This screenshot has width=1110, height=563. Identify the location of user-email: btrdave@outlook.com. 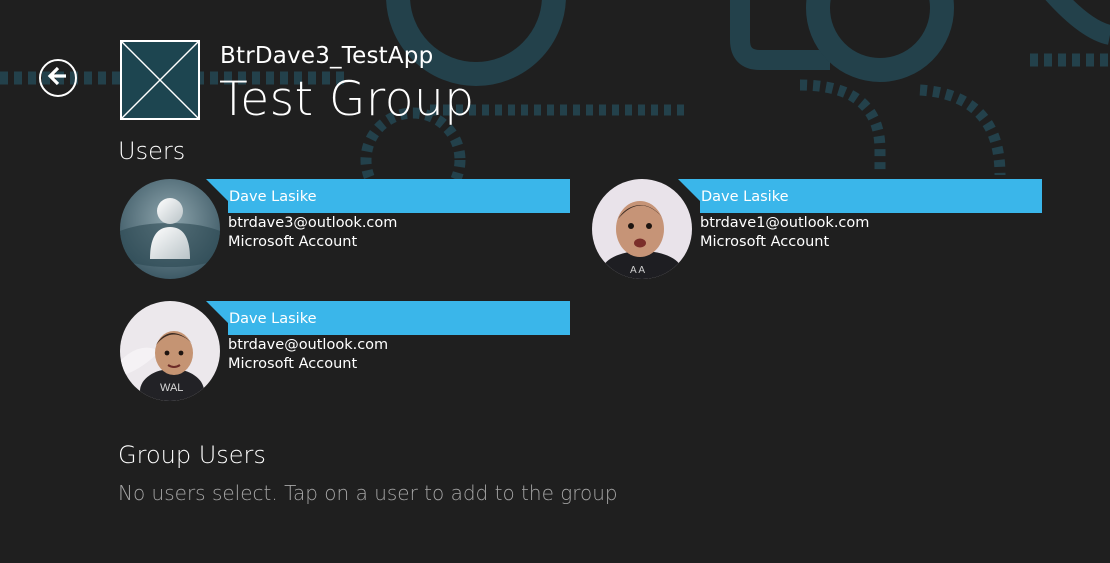
(308, 345).